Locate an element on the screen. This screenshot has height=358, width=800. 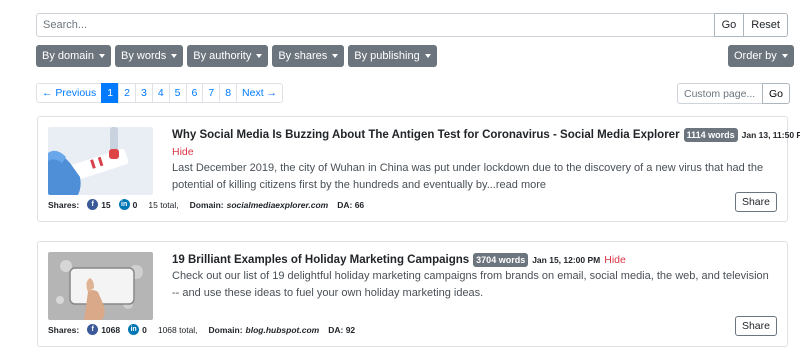
custom-page-go-button: Go is located at coordinates (776, 93).